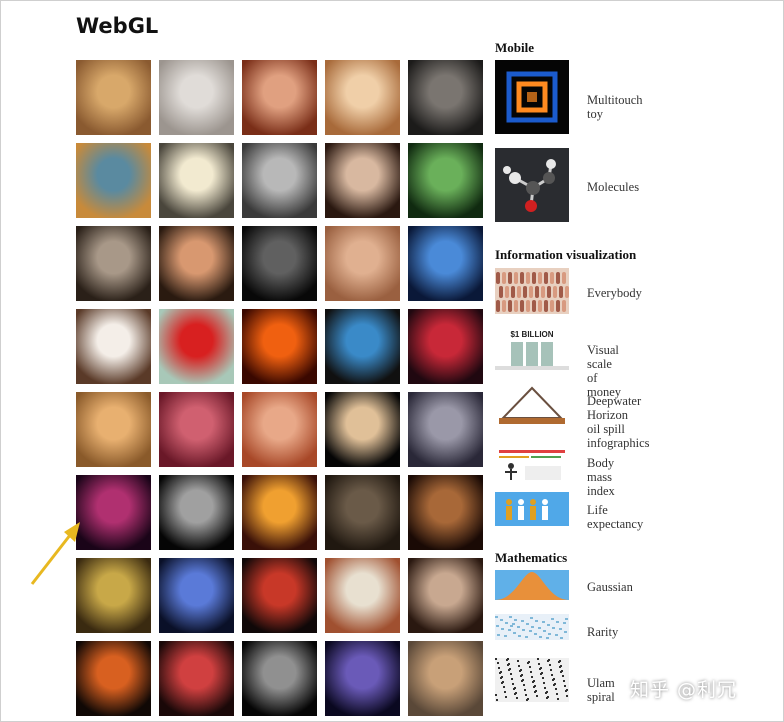 Image resolution: width=784 pixels, height=722 pixels. Describe the element at coordinates (445, 595) in the screenshot. I see `thumbnail-man-bust` at that location.